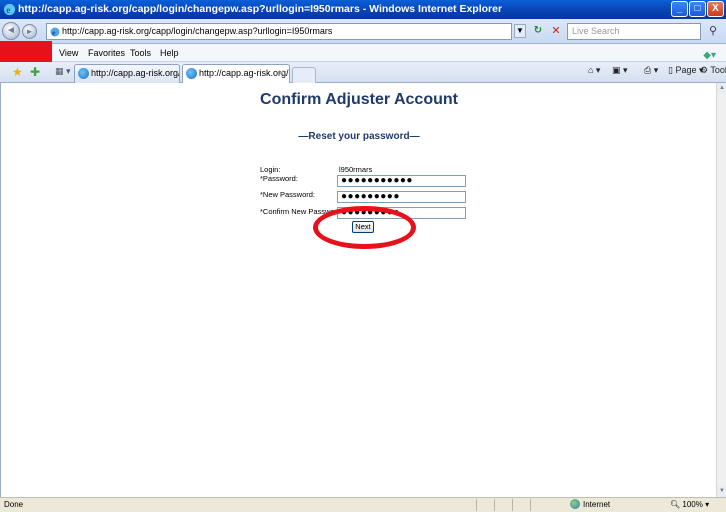 This screenshot has height=512, width=726. I want to click on zone-label: Internet, so click(597, 504).